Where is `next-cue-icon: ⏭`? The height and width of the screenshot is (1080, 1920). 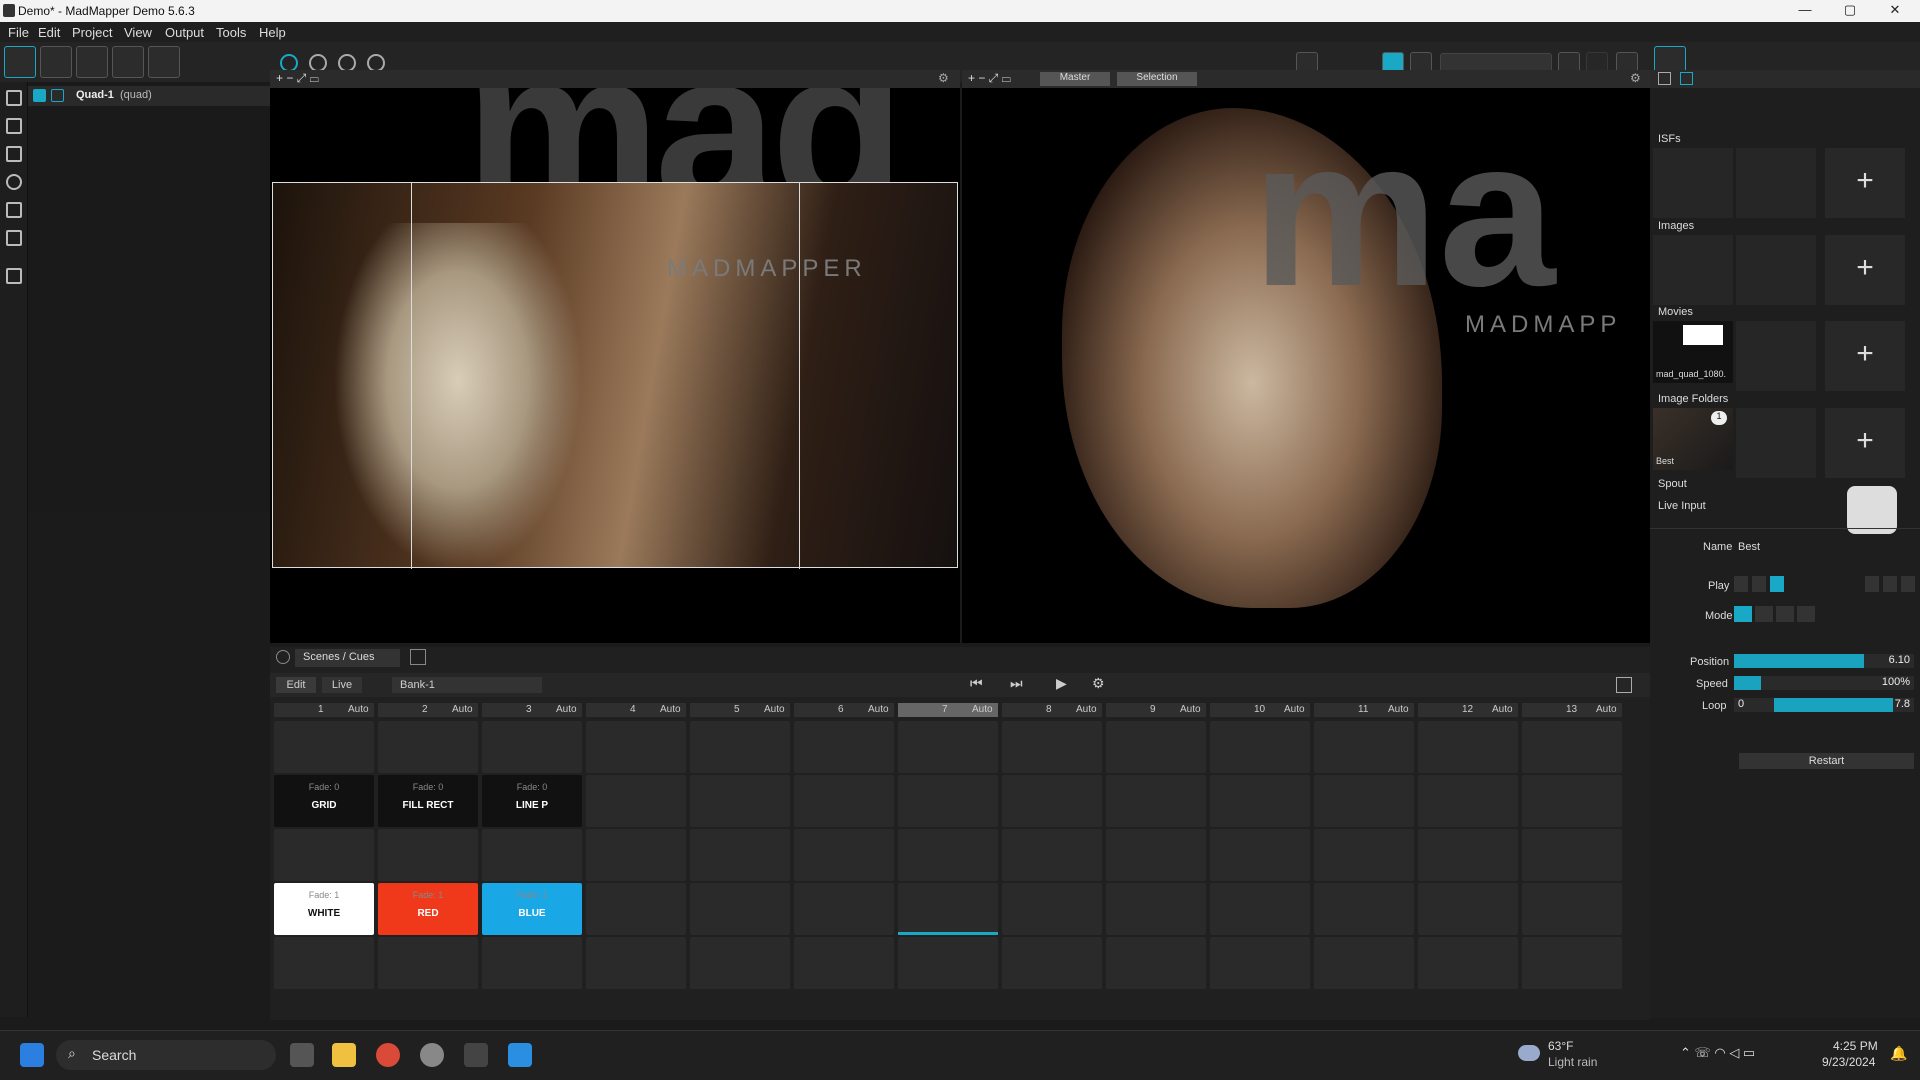 next-cue-icon: ⏭ is located at coordinates (1016, 683).